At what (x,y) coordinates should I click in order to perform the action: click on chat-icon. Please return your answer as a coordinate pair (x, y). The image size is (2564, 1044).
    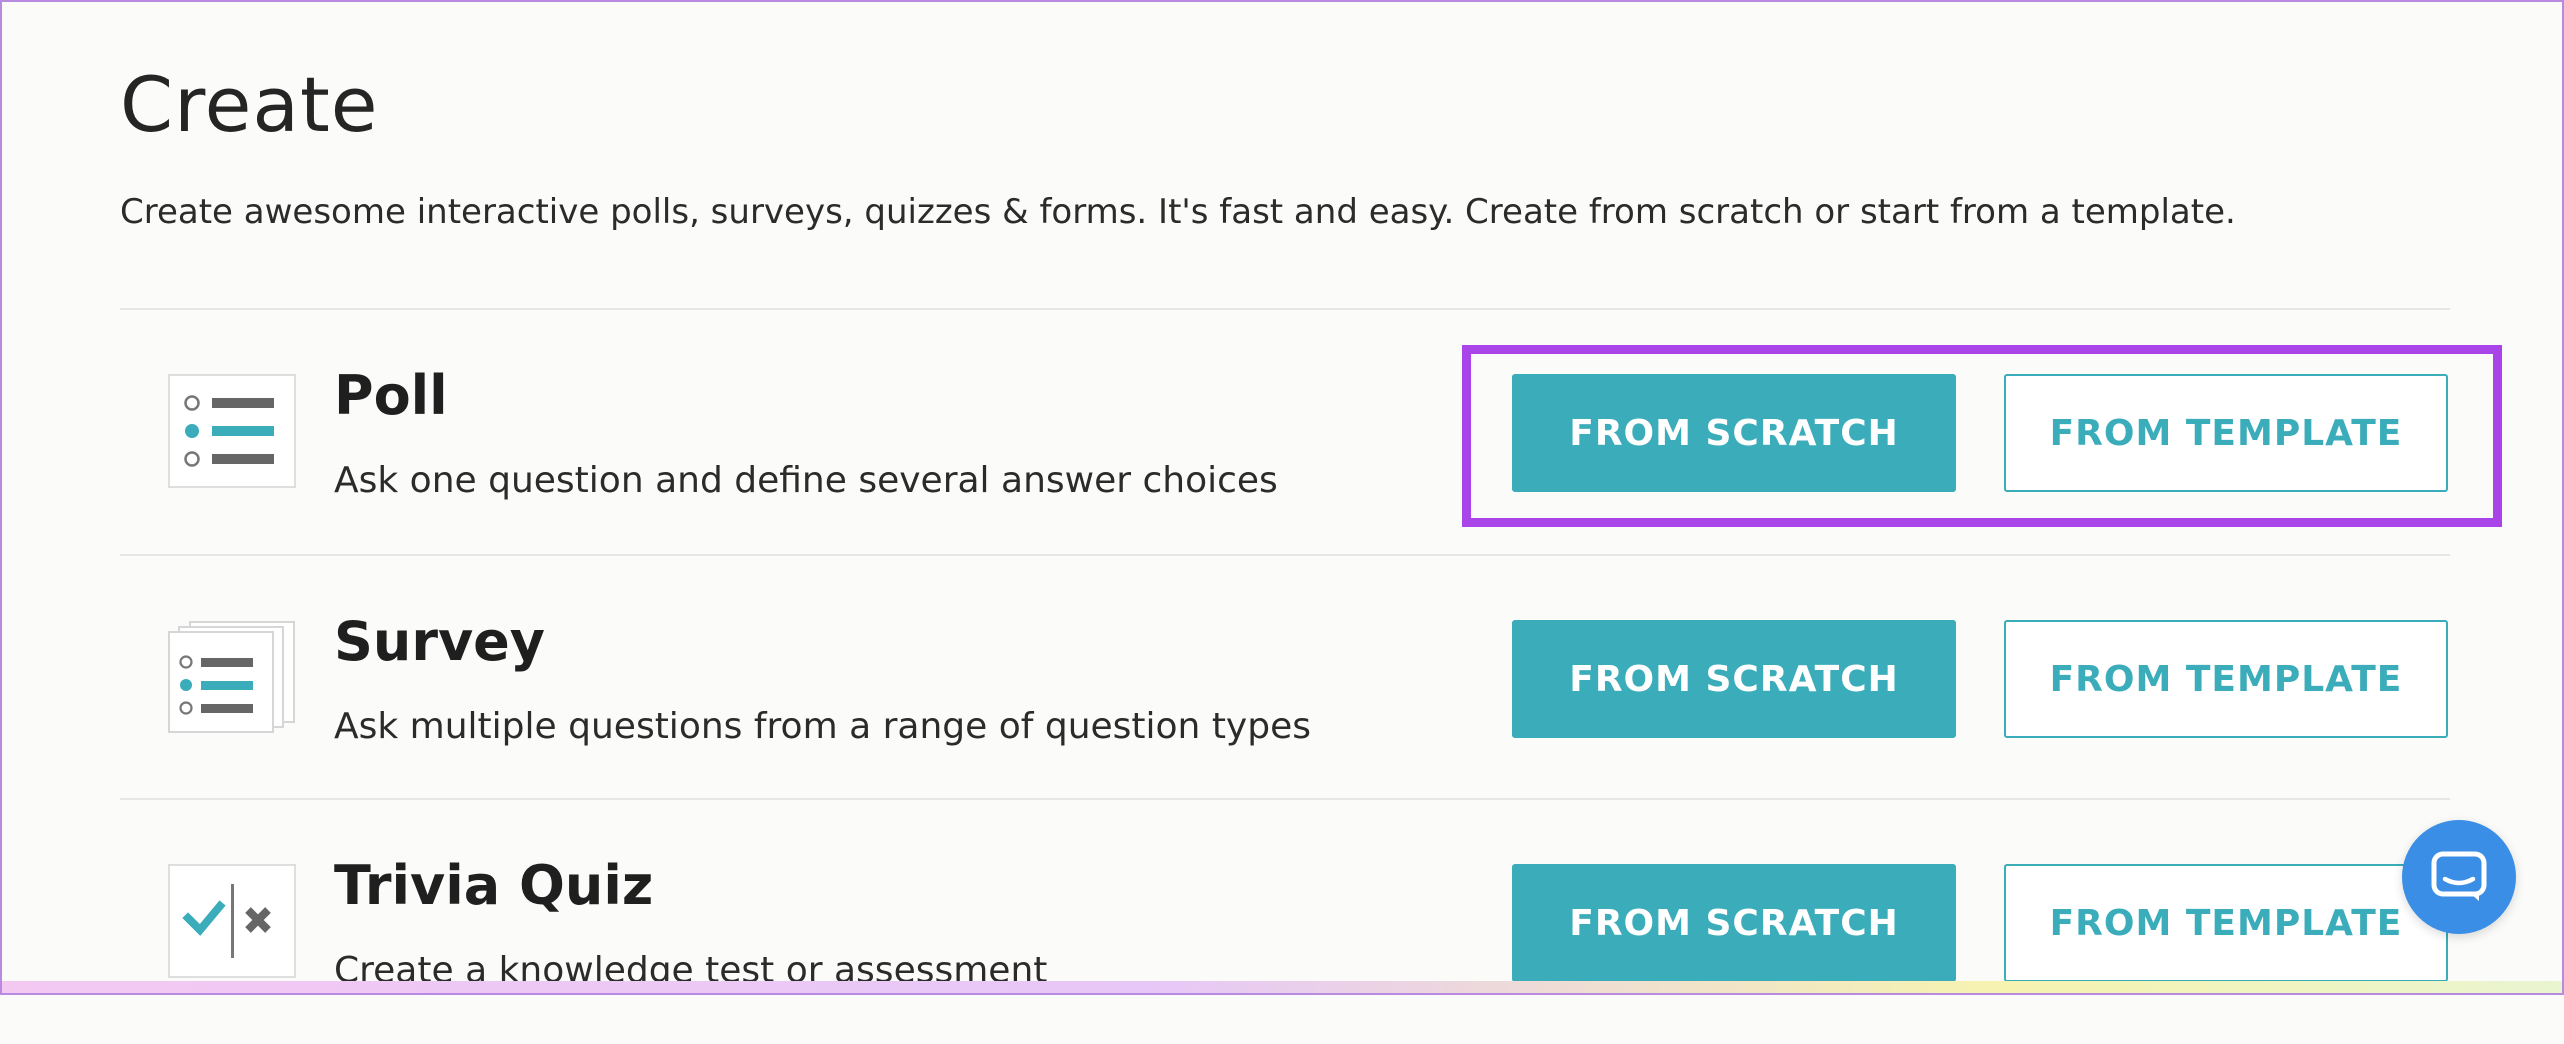
    Looking at the image, I should click on (2459, 877).